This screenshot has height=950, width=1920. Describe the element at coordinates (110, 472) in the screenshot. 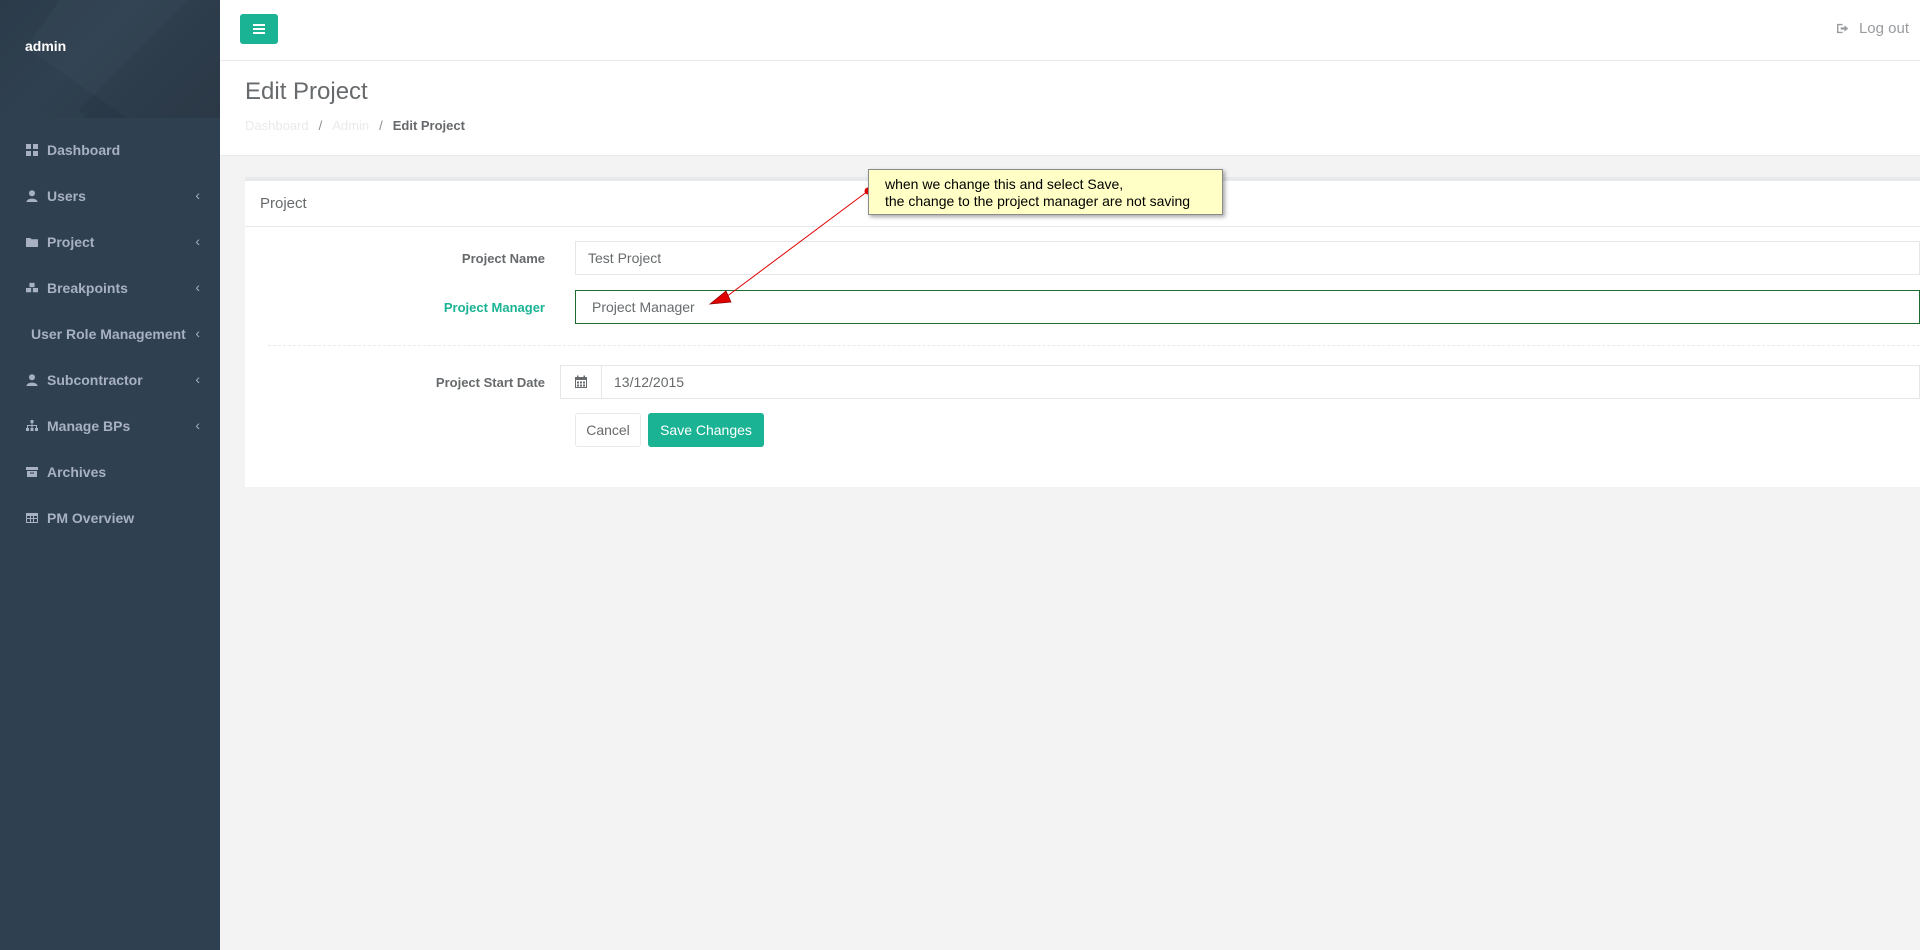

I see `sidebar-item-archives: Archives` at that location.